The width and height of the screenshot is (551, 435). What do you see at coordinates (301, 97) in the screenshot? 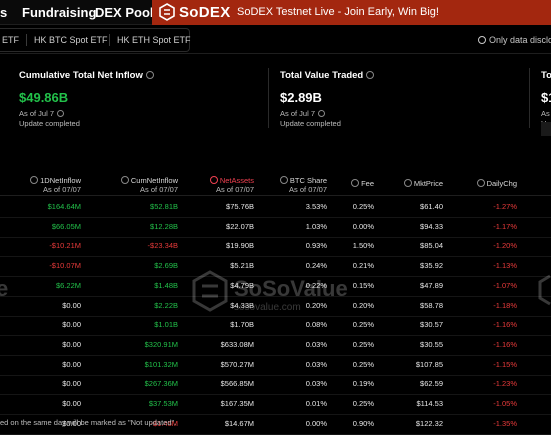
I see `card-value: $2.89B` at bounding box center [301, 97].